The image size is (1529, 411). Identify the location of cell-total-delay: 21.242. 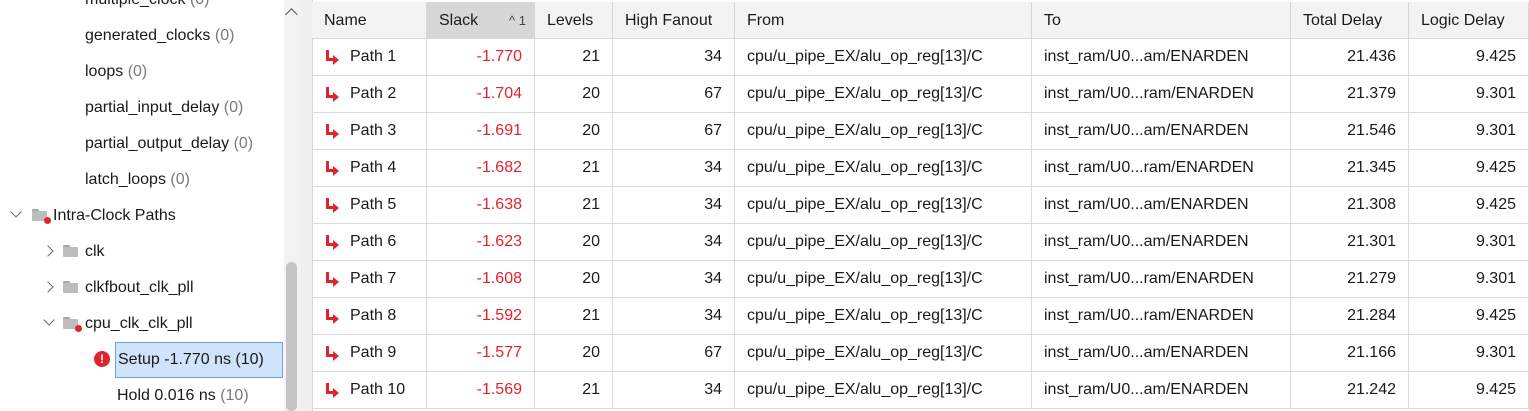
(1350, 390).